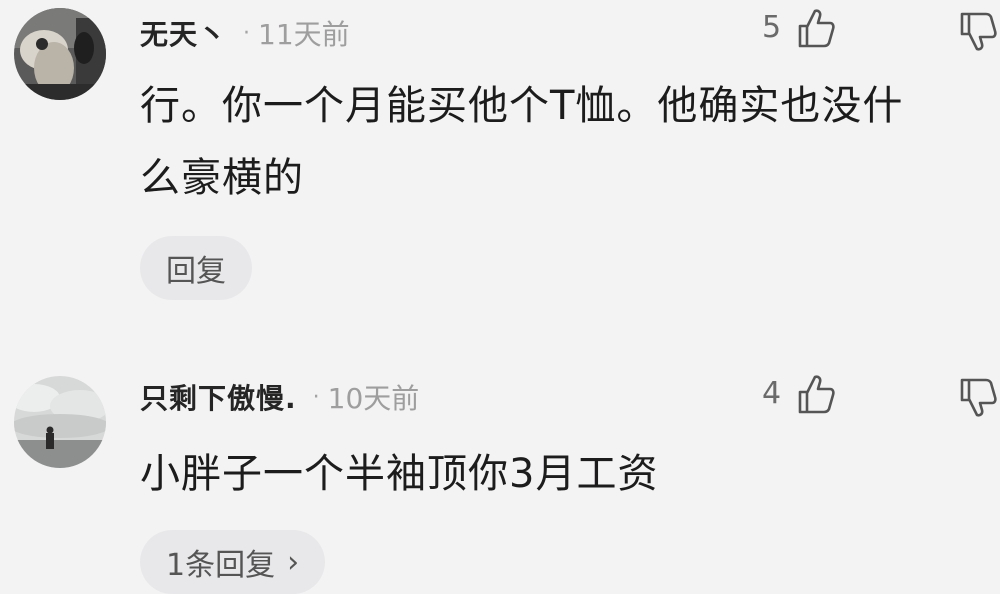  I want to click on username: 只剩下傲慢., so click(218, 397).